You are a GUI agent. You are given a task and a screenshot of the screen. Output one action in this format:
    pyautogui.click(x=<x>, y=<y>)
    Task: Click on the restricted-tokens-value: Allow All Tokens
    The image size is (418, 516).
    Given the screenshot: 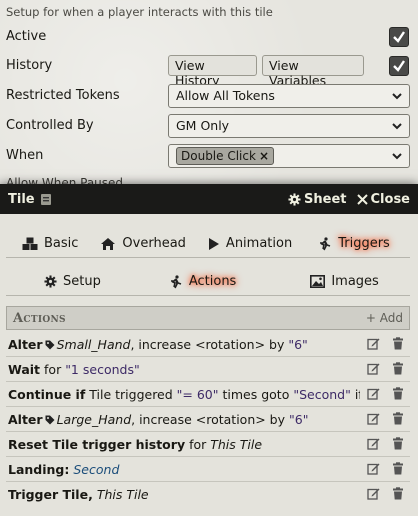 What is the action you would take?
    pyautogui.click(x=225, y=95)
    